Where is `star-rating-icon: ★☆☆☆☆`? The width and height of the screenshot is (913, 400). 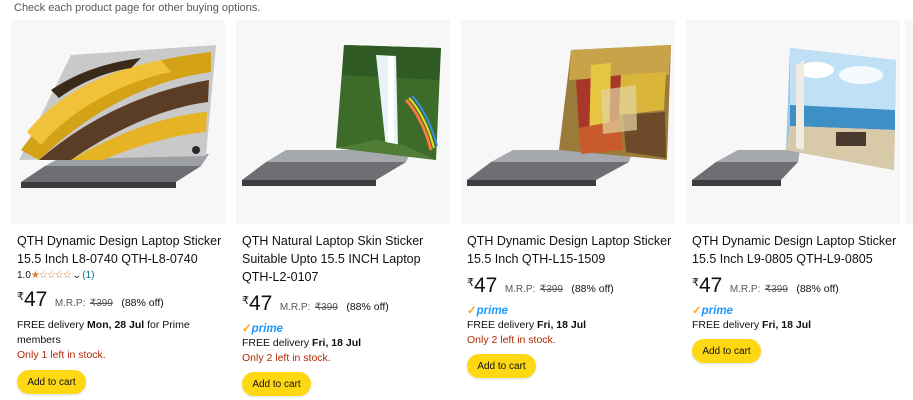 star-rating-icon: ★☆☆☆☆ is located at coordinates (51, 275).